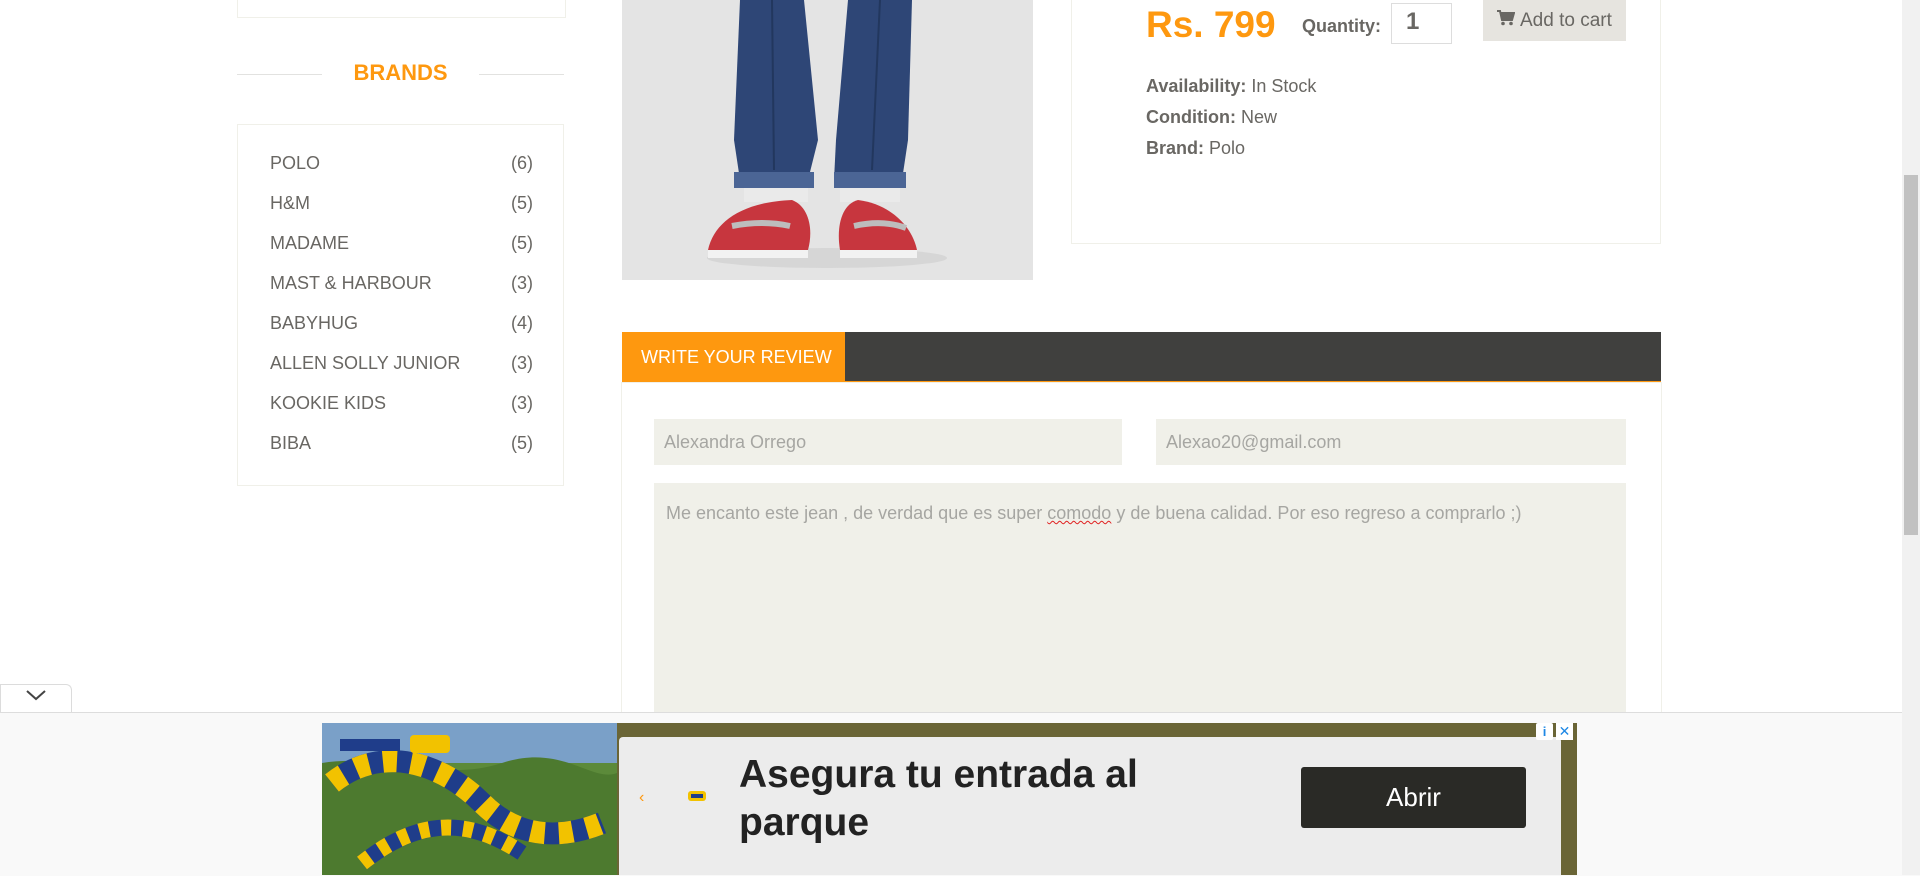  Describe the element at coordinates (1566, 20) in the screenshot. I see `add-to-cart-label: Add to cart` at that location.